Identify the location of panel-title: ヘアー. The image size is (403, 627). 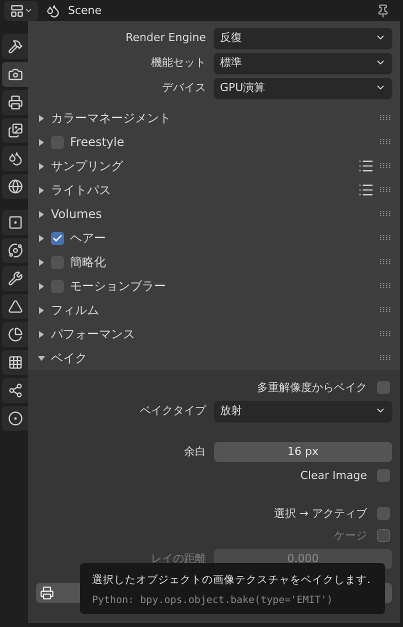
(88, 238).